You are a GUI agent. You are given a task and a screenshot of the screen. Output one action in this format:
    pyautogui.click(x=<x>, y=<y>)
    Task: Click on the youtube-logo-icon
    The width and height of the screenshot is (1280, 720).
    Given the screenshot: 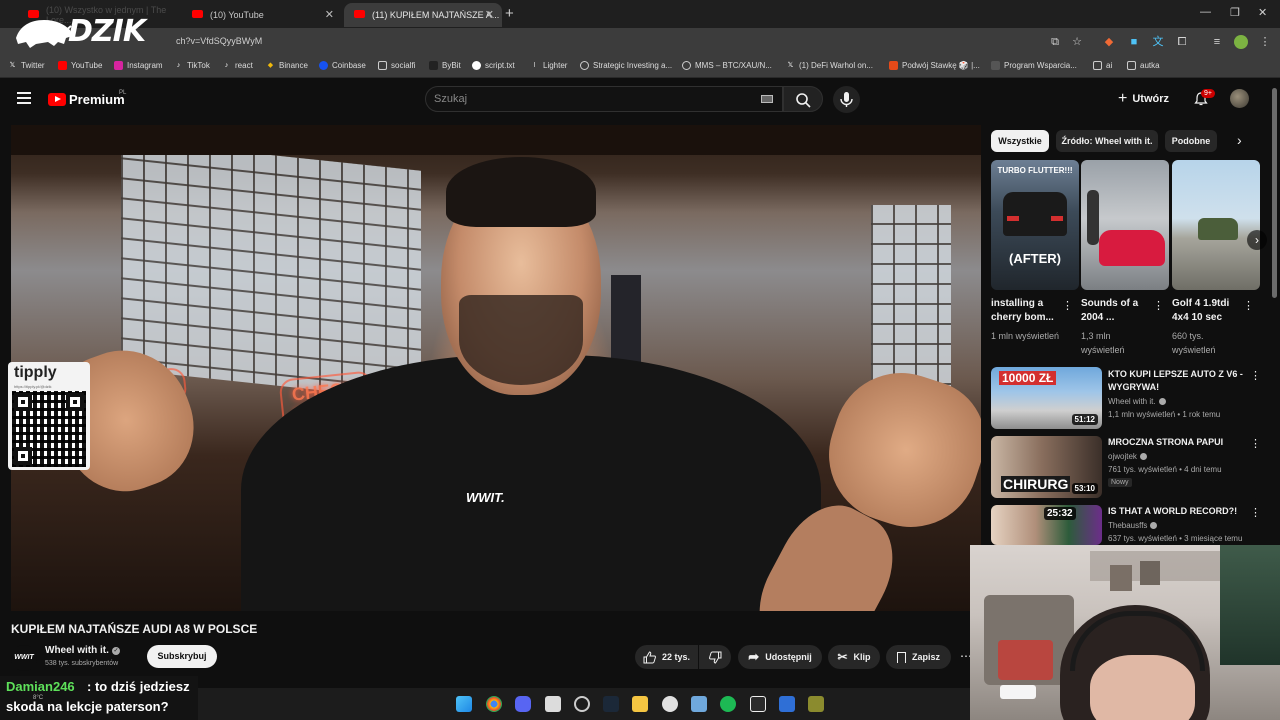 What is the action you would take?
    pyautogui.click(x=57, y=99)
    